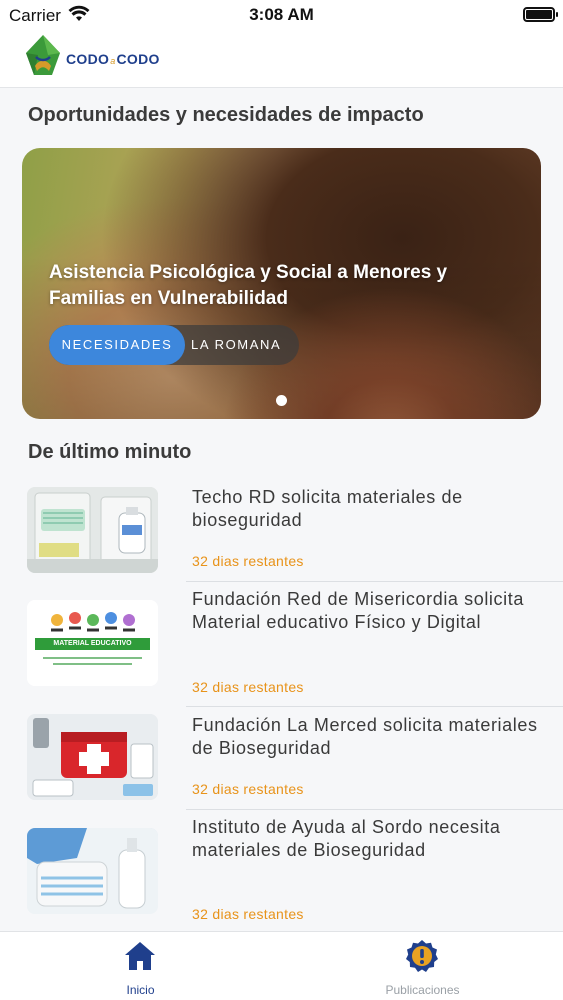 Image resolution: width=563 pixels, height=1000 pixels. I want to click on tab-bar: Inicio Publicaciones, so click(281, 965).